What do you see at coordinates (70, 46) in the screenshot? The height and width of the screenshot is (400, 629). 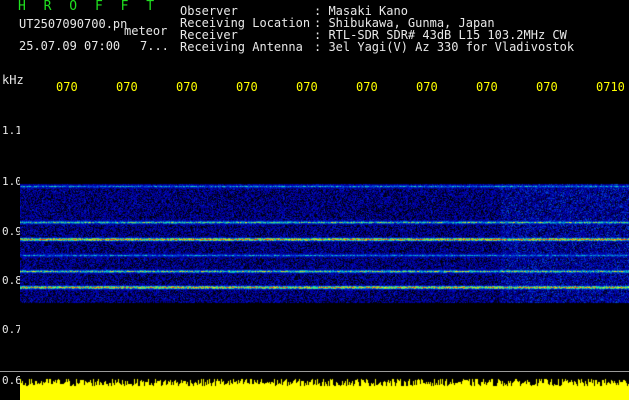 I see `date-time: 25.07.09 07:00` at bounding box center [70, 46].